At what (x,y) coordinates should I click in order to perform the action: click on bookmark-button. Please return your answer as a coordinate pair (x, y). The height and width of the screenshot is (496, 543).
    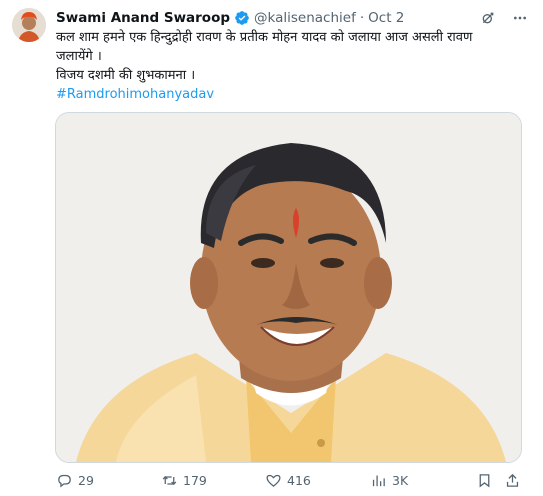
    Looking at the image, I should click on (487, 480).